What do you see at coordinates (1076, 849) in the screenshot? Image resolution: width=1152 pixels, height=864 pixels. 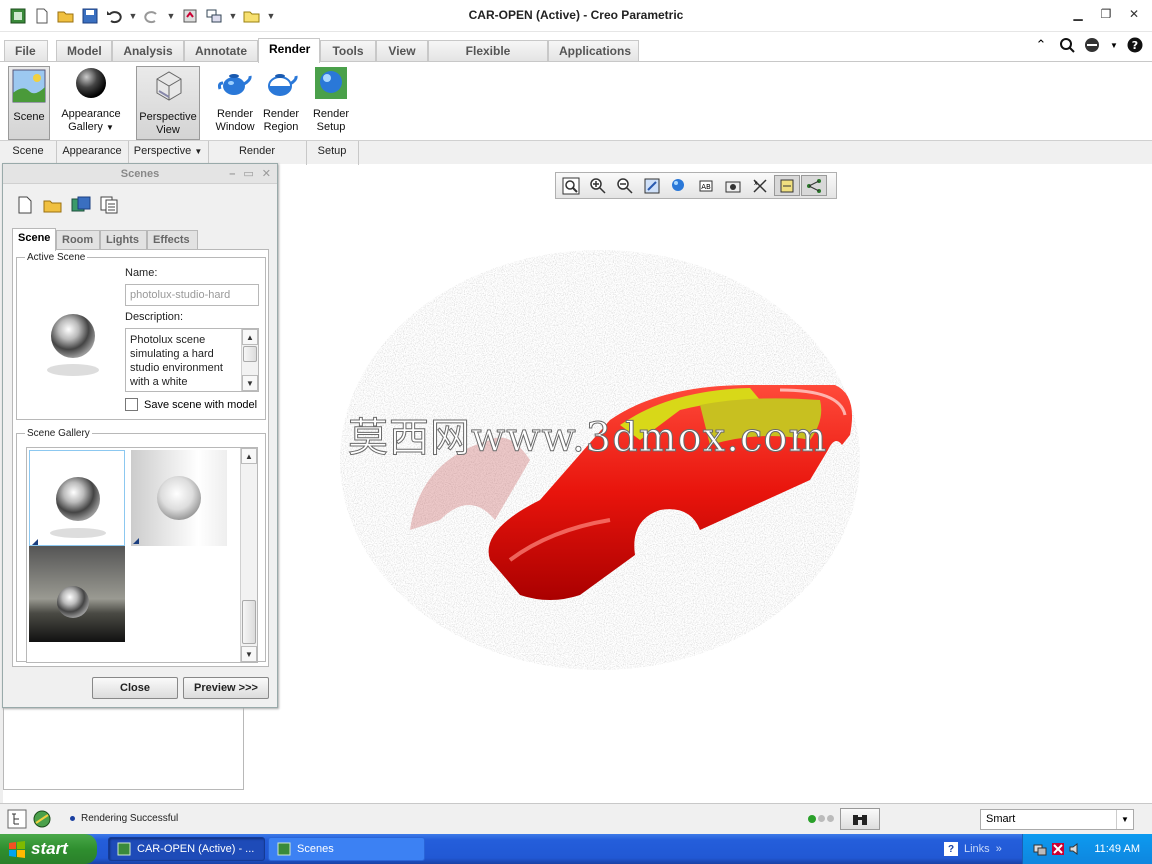 I see `volume-icon` at bounding box center [1076, 849].